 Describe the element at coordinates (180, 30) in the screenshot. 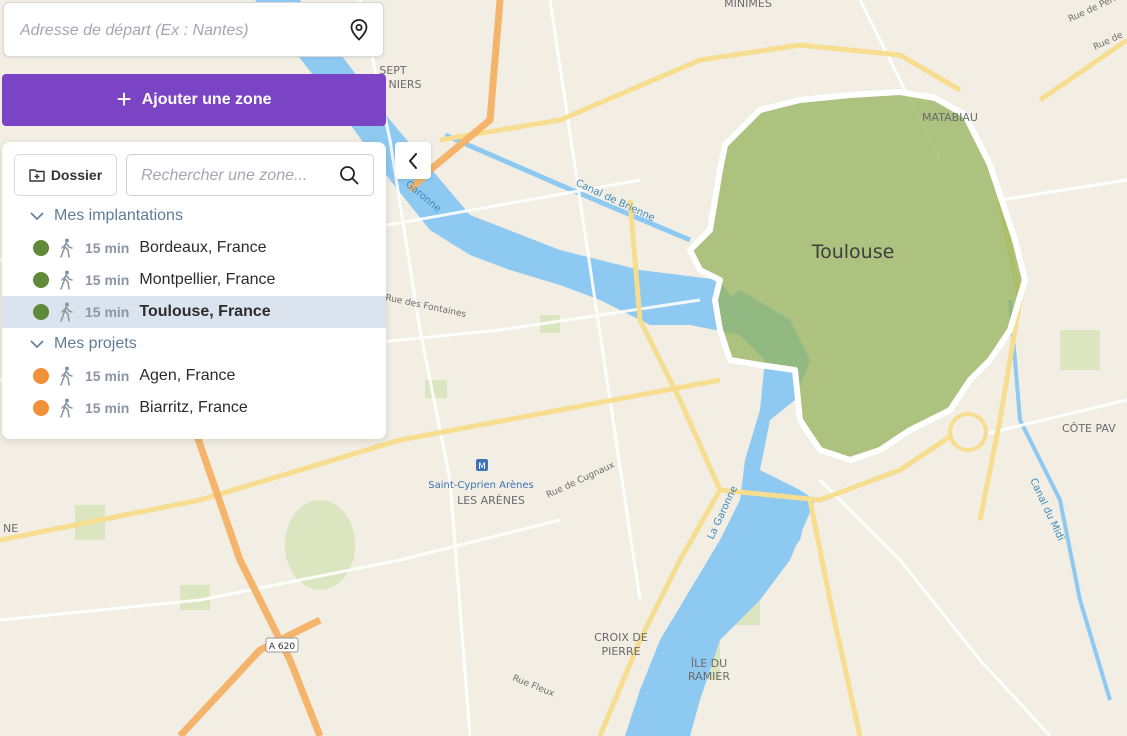

I see `start-address-input` at that location.